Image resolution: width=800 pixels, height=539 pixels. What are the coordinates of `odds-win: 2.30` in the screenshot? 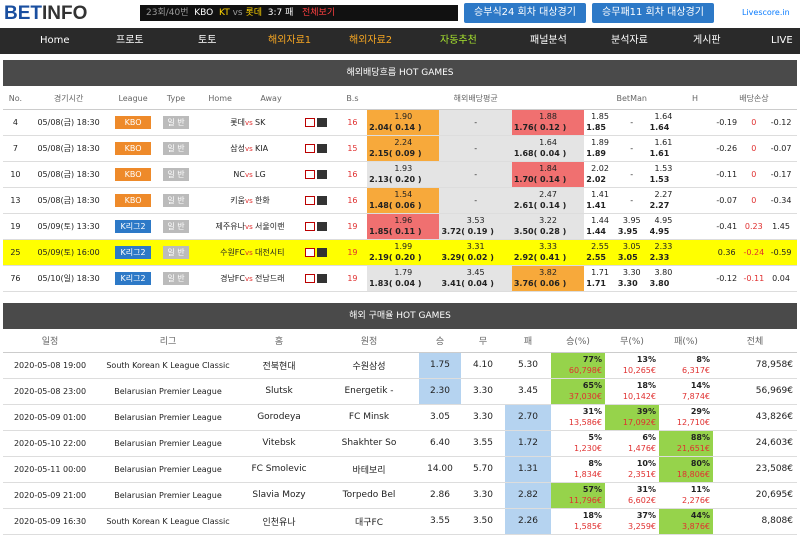 It's located at (440, 391).